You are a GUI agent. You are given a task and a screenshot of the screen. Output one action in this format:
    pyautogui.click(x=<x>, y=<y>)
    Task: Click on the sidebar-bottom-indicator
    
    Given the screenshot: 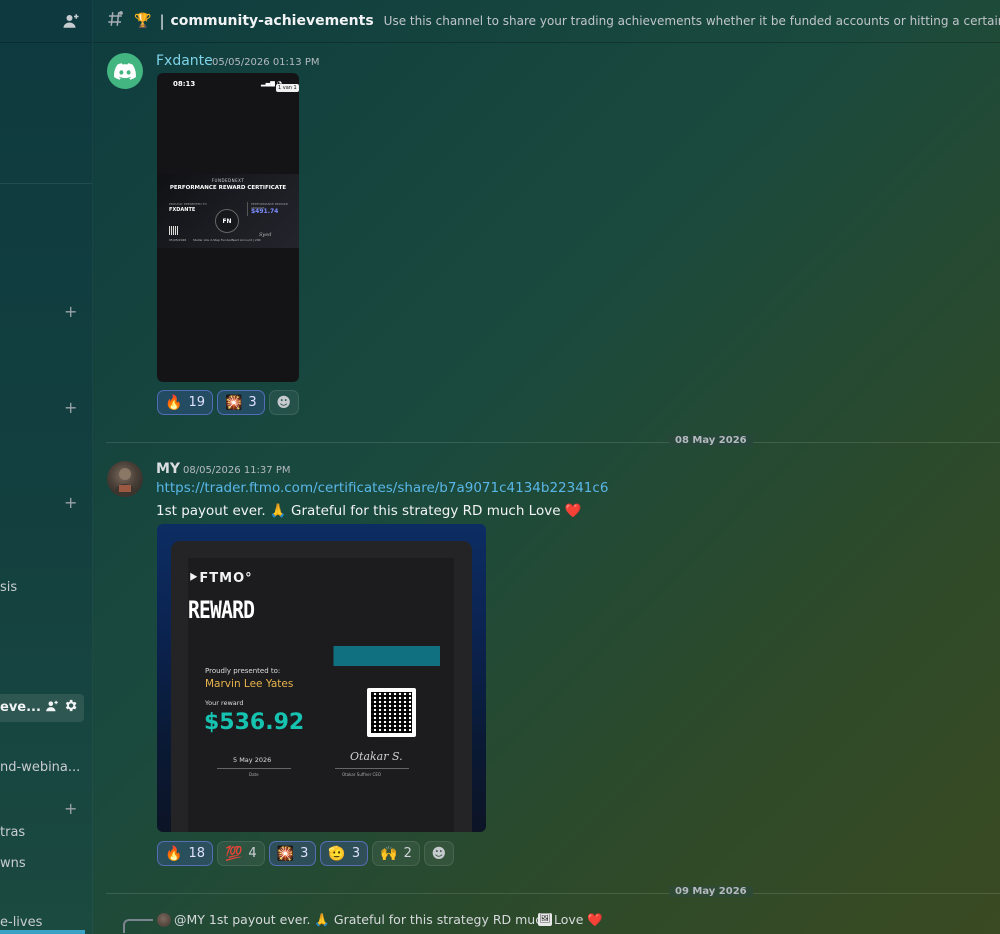 What is the action you would take?
    pyautogui.click(x=42, y=932)
    